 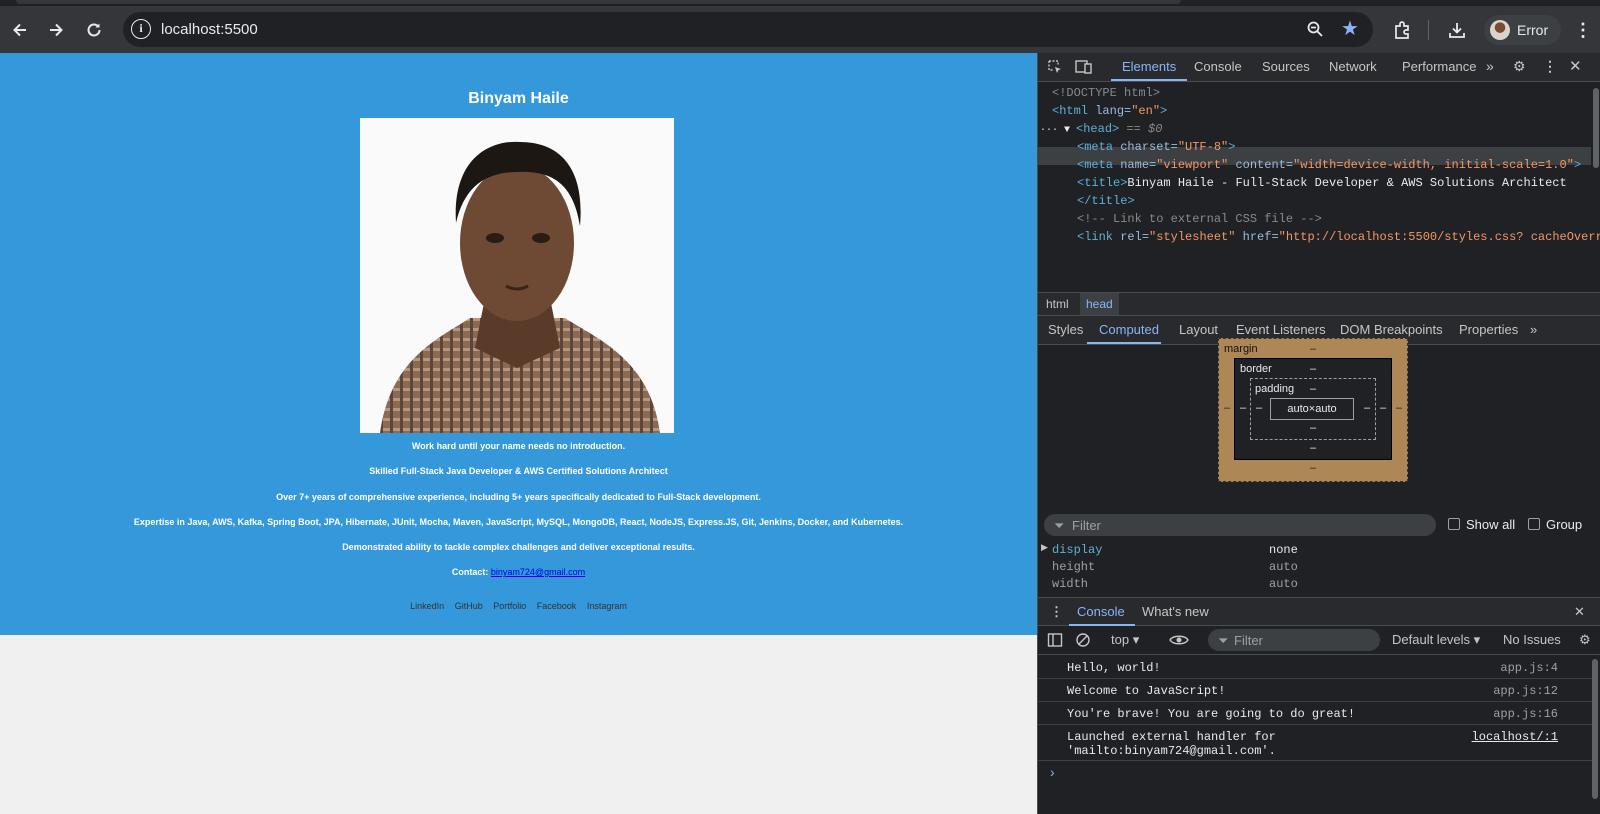 I want to click on console-message-source: app.js:16, so click(x=1525, y=714).